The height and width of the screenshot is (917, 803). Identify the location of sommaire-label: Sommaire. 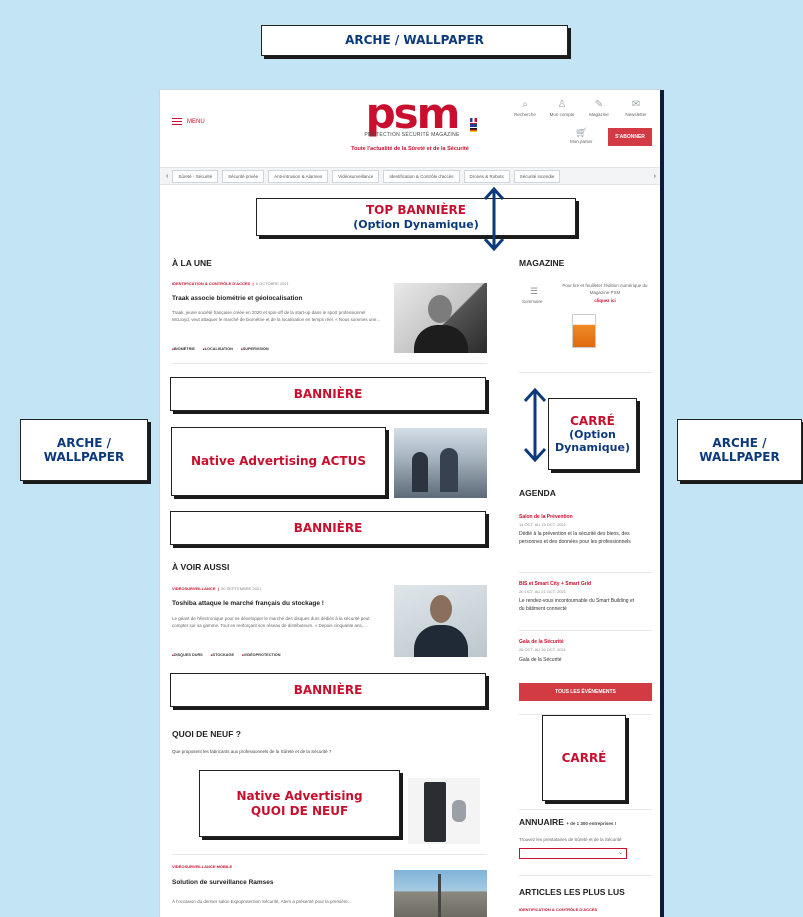
(532, 301).